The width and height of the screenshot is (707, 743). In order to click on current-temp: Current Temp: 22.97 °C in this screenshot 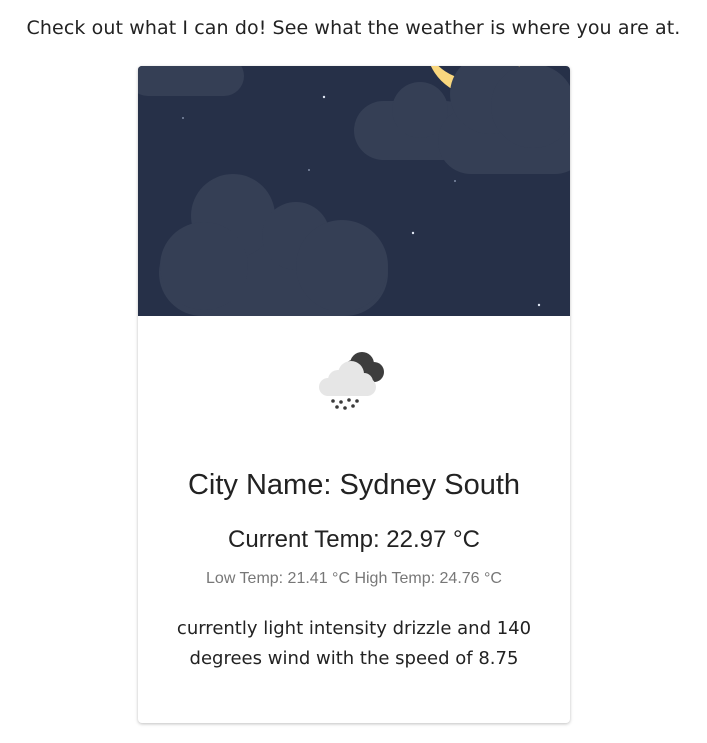, I will do `click(354, 539)`.